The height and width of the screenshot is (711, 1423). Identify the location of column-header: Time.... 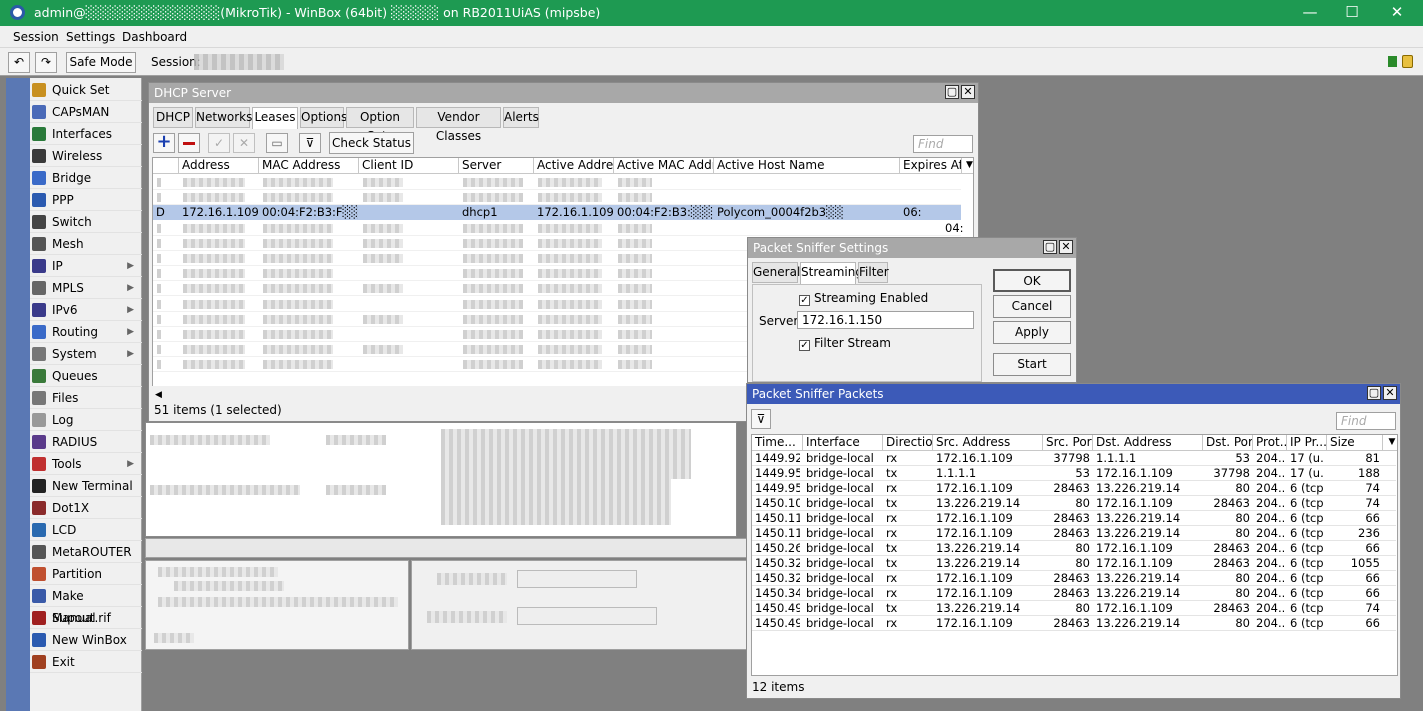
(777, 443).